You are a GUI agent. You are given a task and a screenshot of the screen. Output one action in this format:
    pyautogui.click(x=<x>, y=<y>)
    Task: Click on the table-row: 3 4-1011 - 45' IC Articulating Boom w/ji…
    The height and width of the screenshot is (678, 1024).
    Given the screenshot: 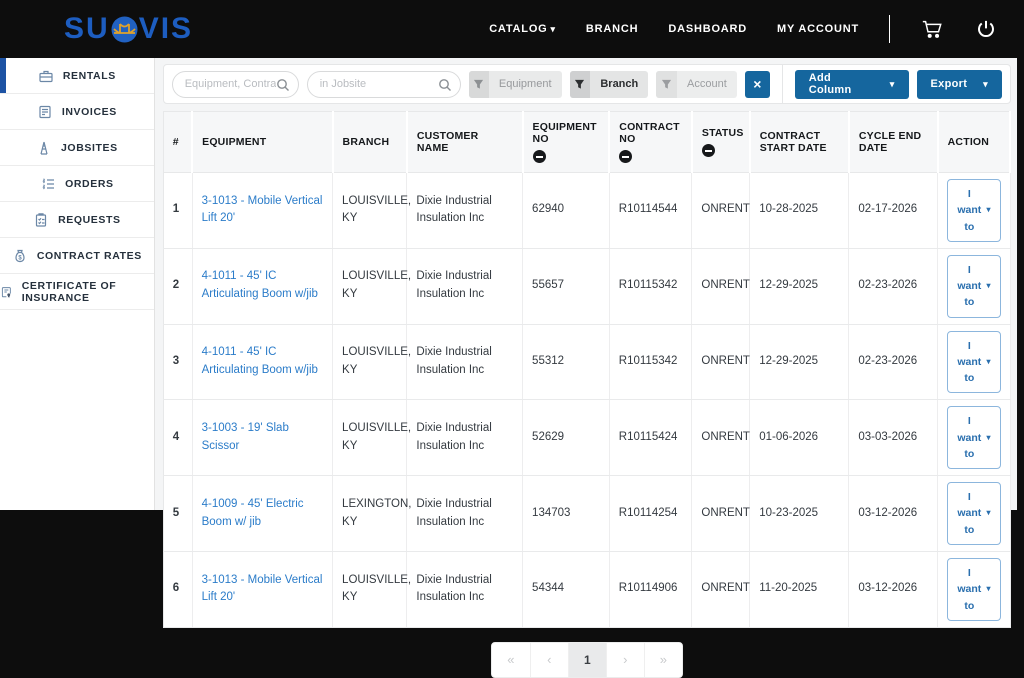 What is the action you would take?
    pyautogui.click(x=587, y=362)
    